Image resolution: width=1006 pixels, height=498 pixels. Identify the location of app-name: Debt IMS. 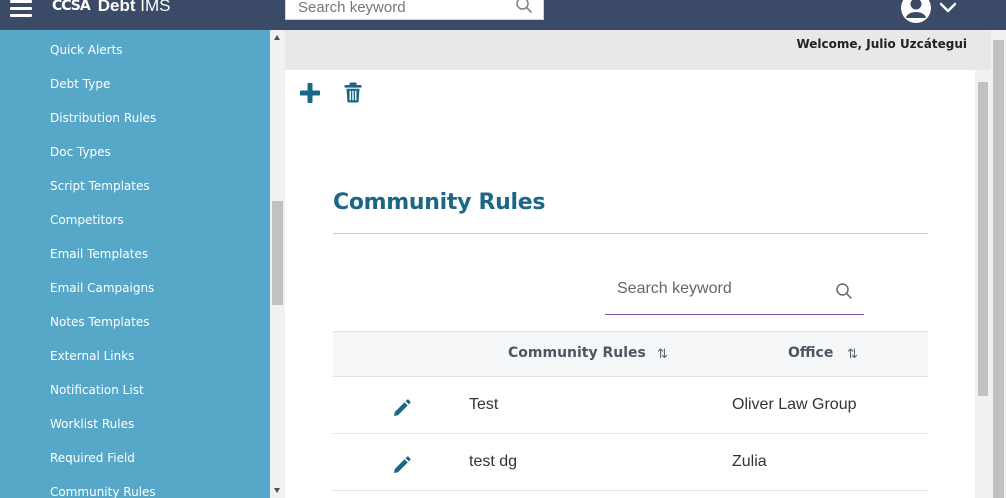
(134, 8).